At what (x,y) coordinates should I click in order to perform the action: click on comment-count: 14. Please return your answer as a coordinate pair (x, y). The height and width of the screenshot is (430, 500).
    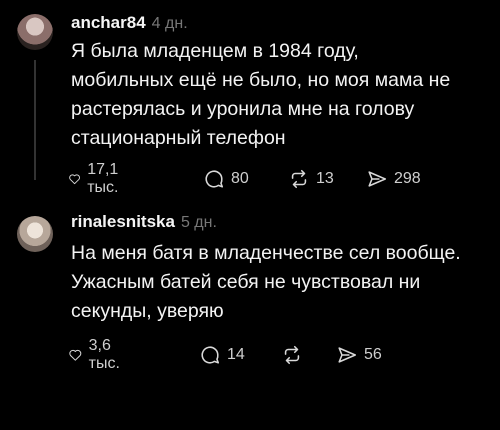
    Looking at the image, I should click on (236, 354).